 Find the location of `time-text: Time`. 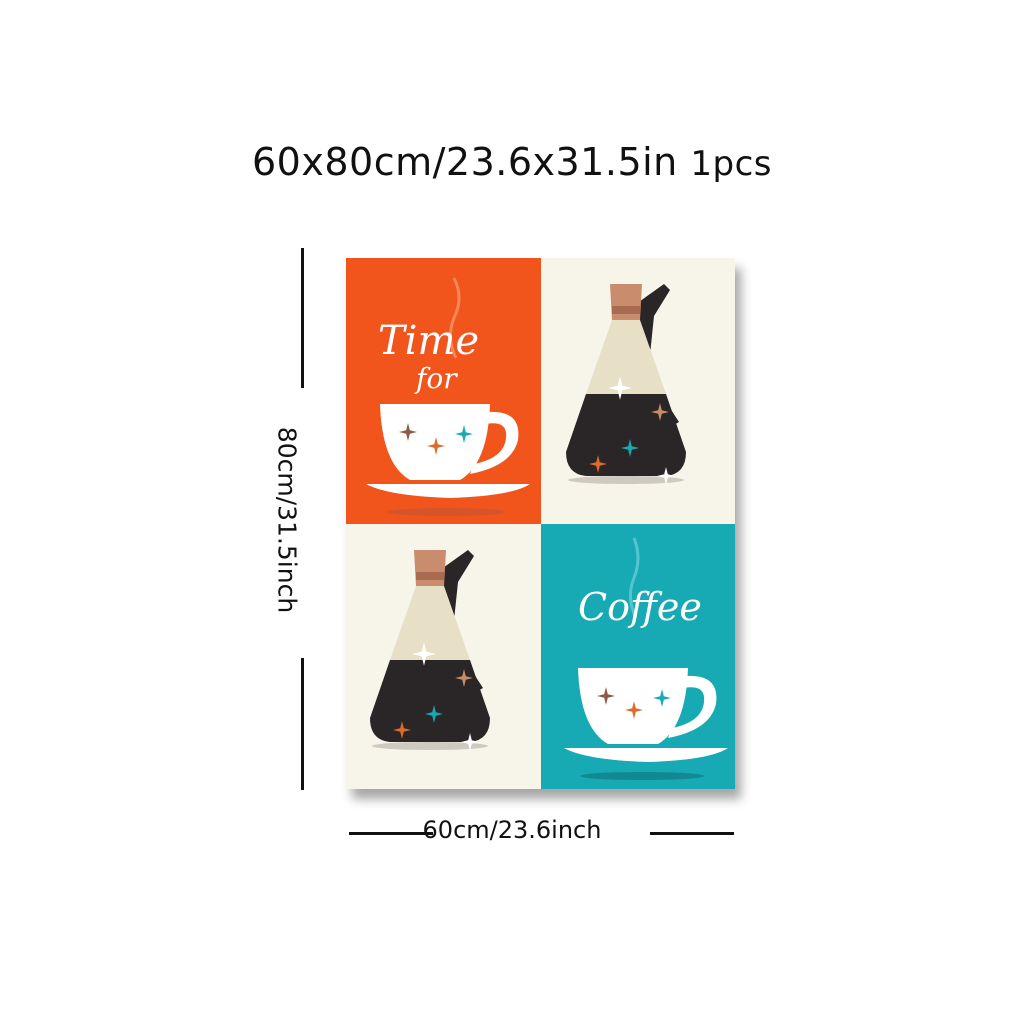

time-text: Time is located at coordinates (428, 341).